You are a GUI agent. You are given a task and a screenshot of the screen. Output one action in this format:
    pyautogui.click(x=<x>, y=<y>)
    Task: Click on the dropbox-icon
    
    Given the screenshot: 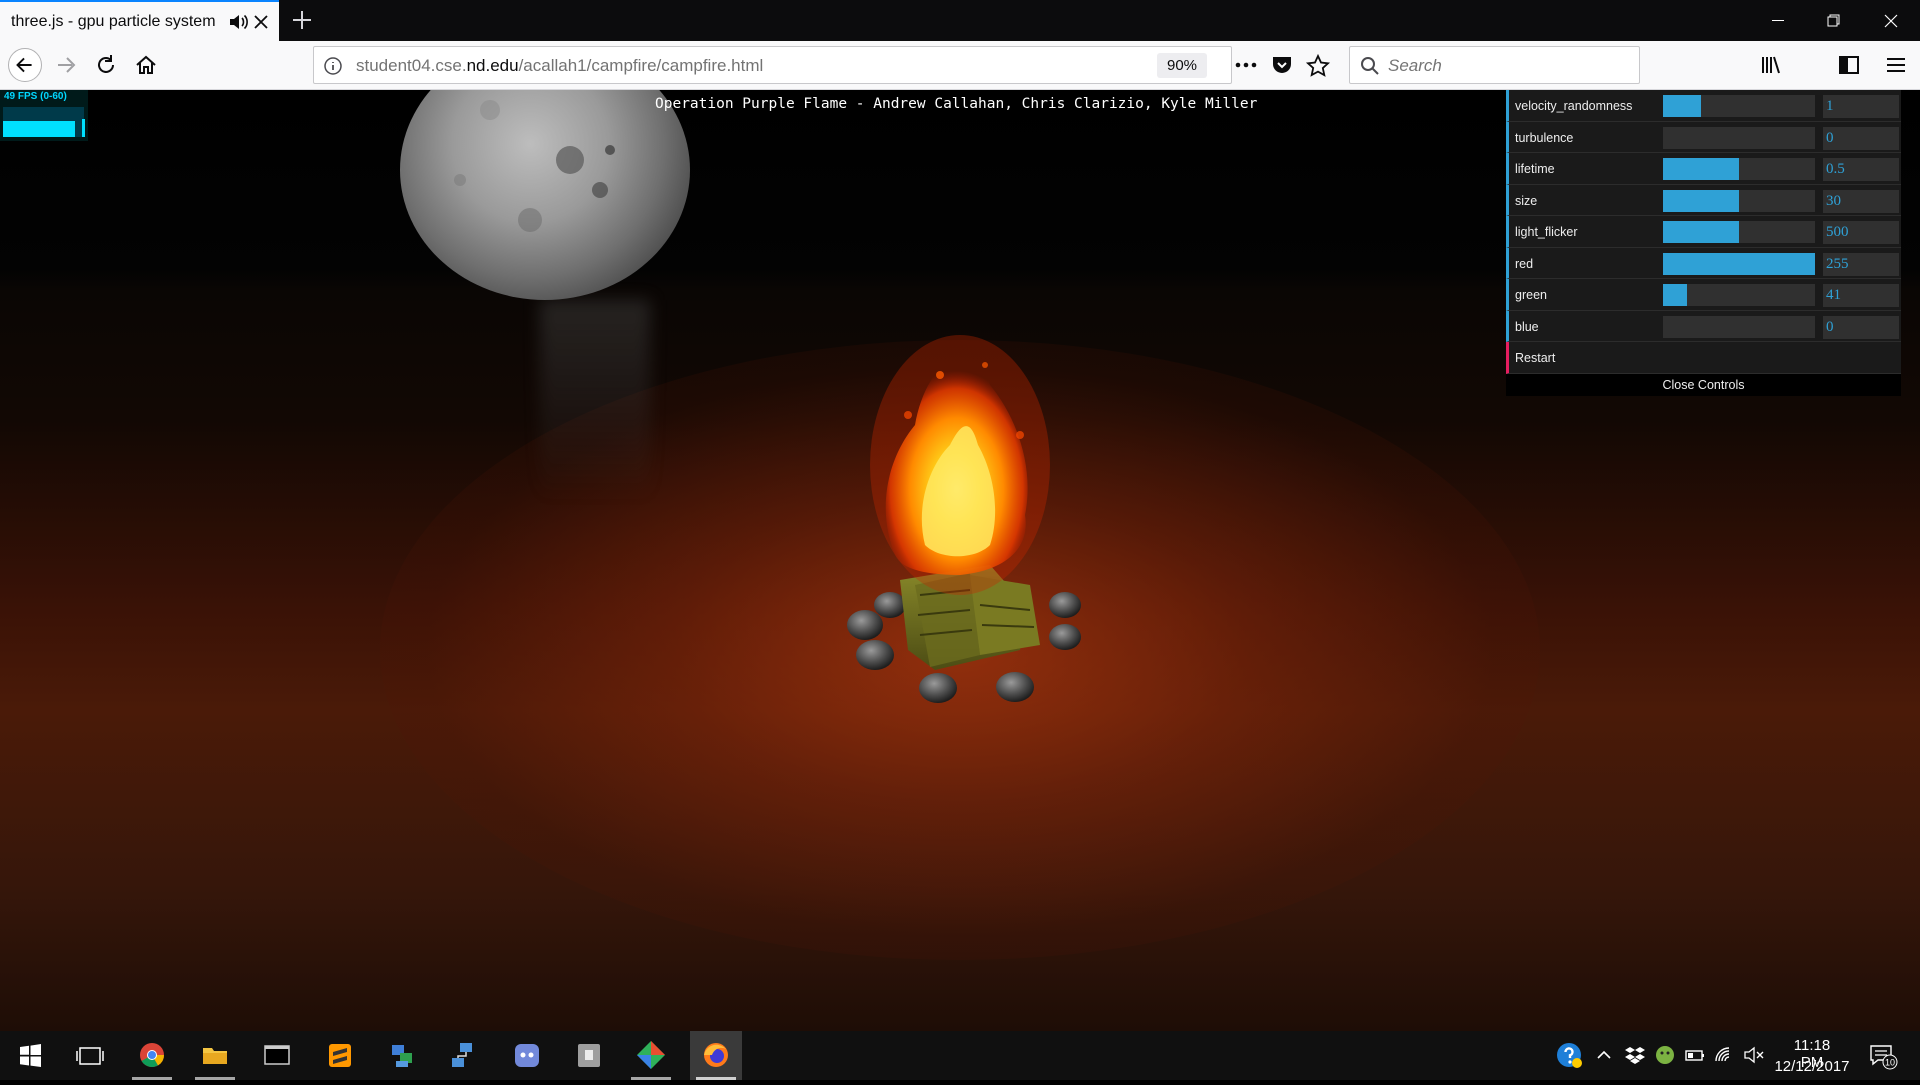 What is the action you would take?
    pyautogui.click(x=1635, y=1055)
    